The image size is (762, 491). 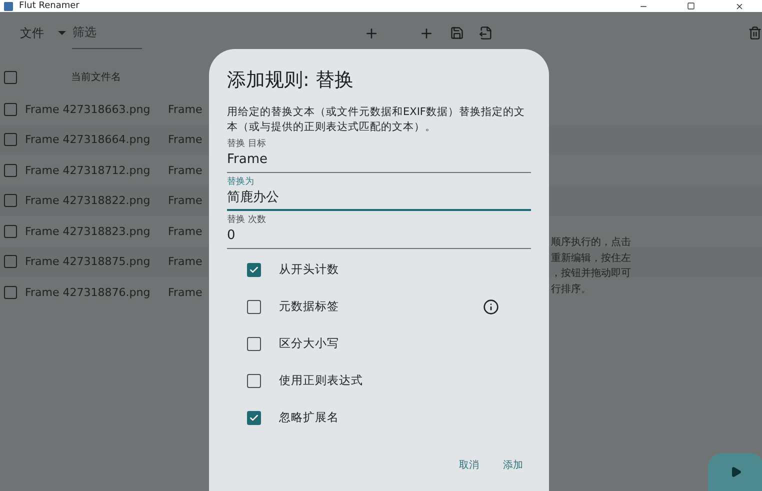 I want to click on text-field: 替换为 简鹿办公, so click(x=379, y=193).